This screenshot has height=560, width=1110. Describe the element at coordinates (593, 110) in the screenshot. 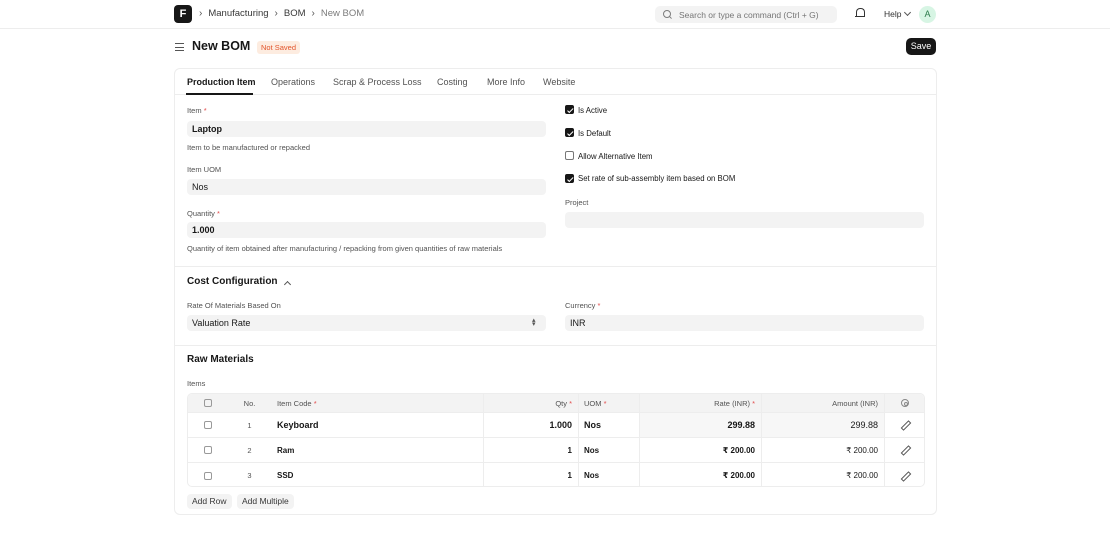

I see `is-active-label: Is Active` at that location.